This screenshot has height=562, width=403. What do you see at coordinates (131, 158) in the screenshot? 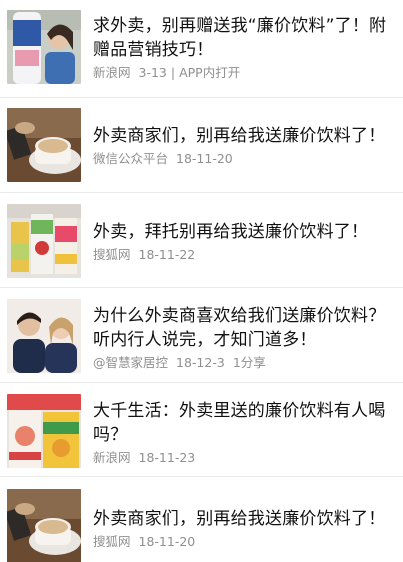
I see `news-source: 微信公众平台` at bounding box center [131, 158].